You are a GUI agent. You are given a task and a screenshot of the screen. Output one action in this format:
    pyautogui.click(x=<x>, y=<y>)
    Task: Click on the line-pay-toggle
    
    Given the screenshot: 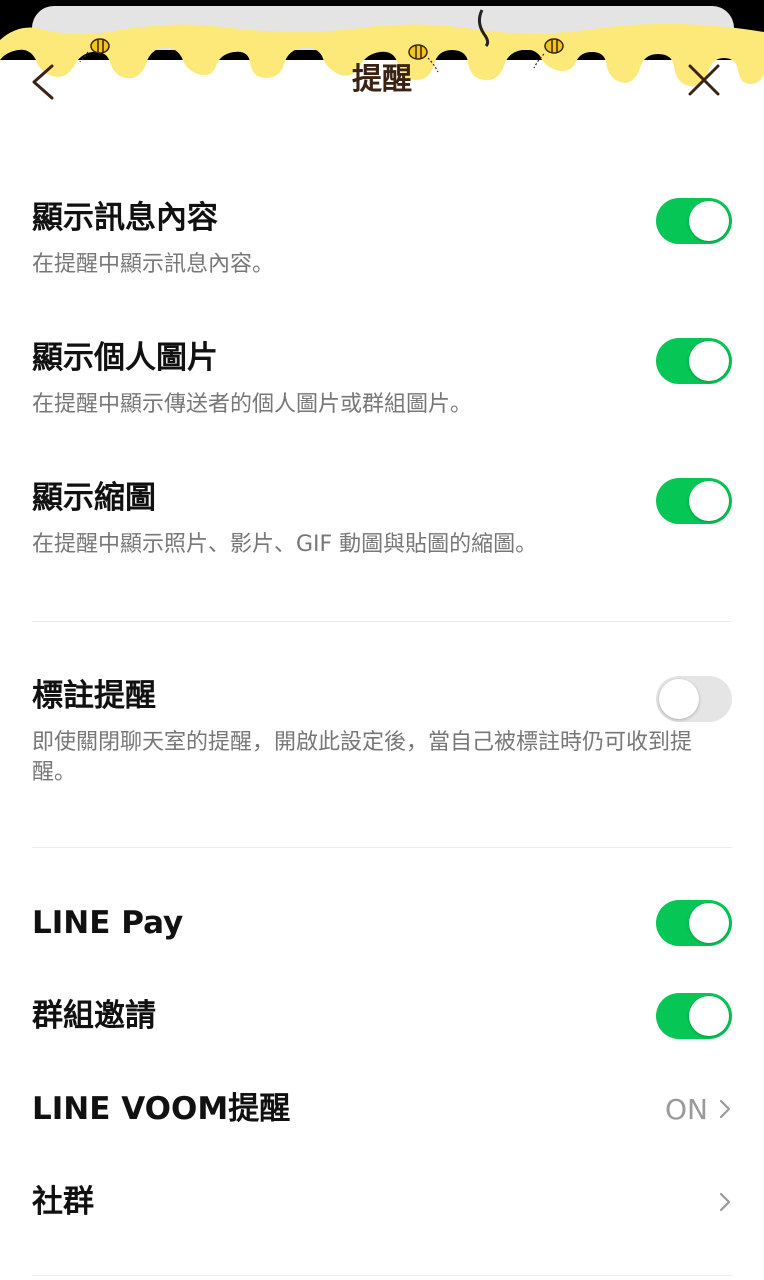 What is the action you would take?
    pyautogui.click(x=694, y=923)
    